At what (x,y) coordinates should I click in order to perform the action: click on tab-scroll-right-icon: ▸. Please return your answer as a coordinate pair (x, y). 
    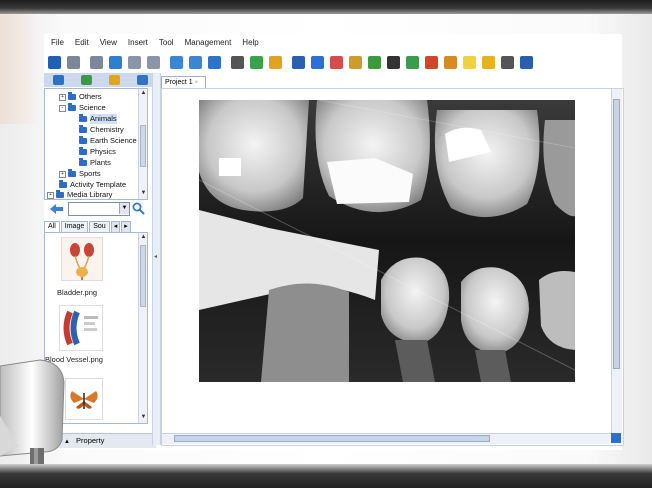
    Looking at the image, I should click on (126, 226).